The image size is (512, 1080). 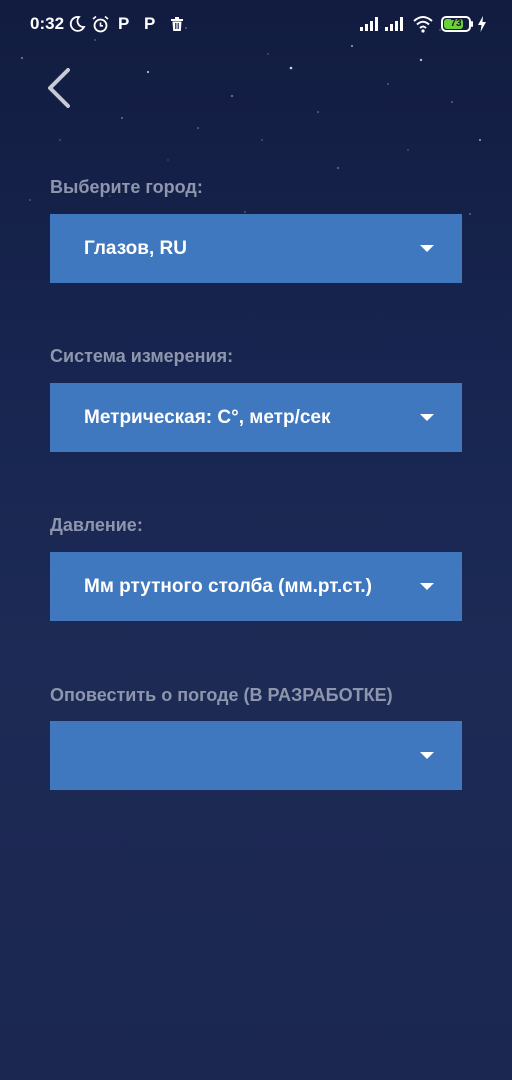 What do you see at coordinates (423, 24) in the screenshot?
I see `wifi-icon` at bounding box center [423, 24].